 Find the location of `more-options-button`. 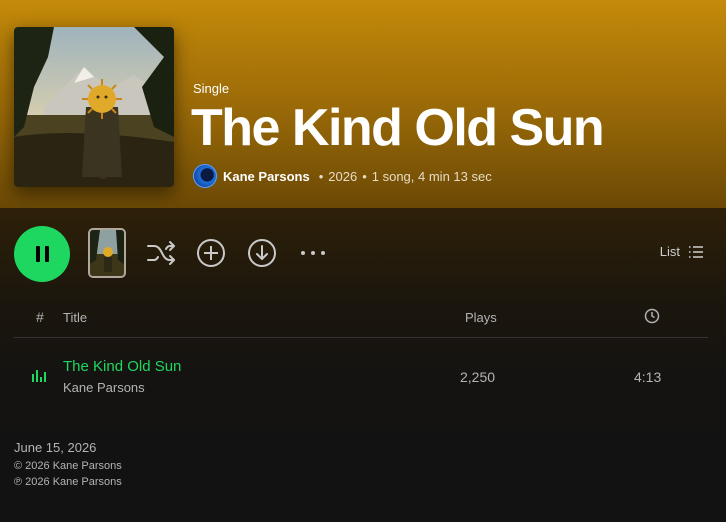

more-options-button is located at coordinates (313, 253).